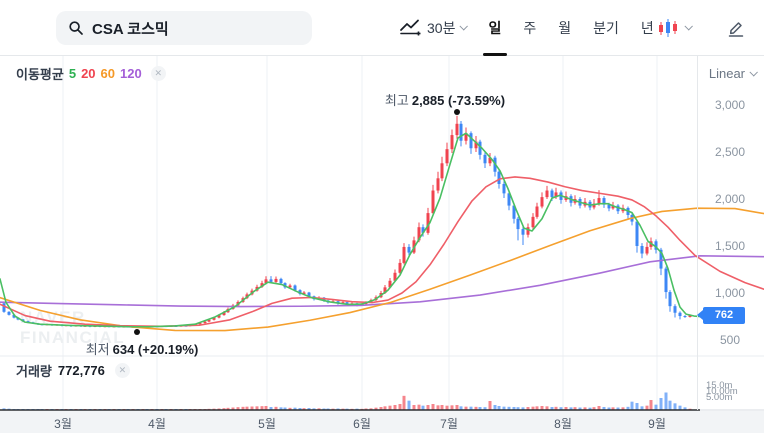 The height and width of the screenshot is (433, 764). I want to click on tab-month: 월, so click(564, 28).